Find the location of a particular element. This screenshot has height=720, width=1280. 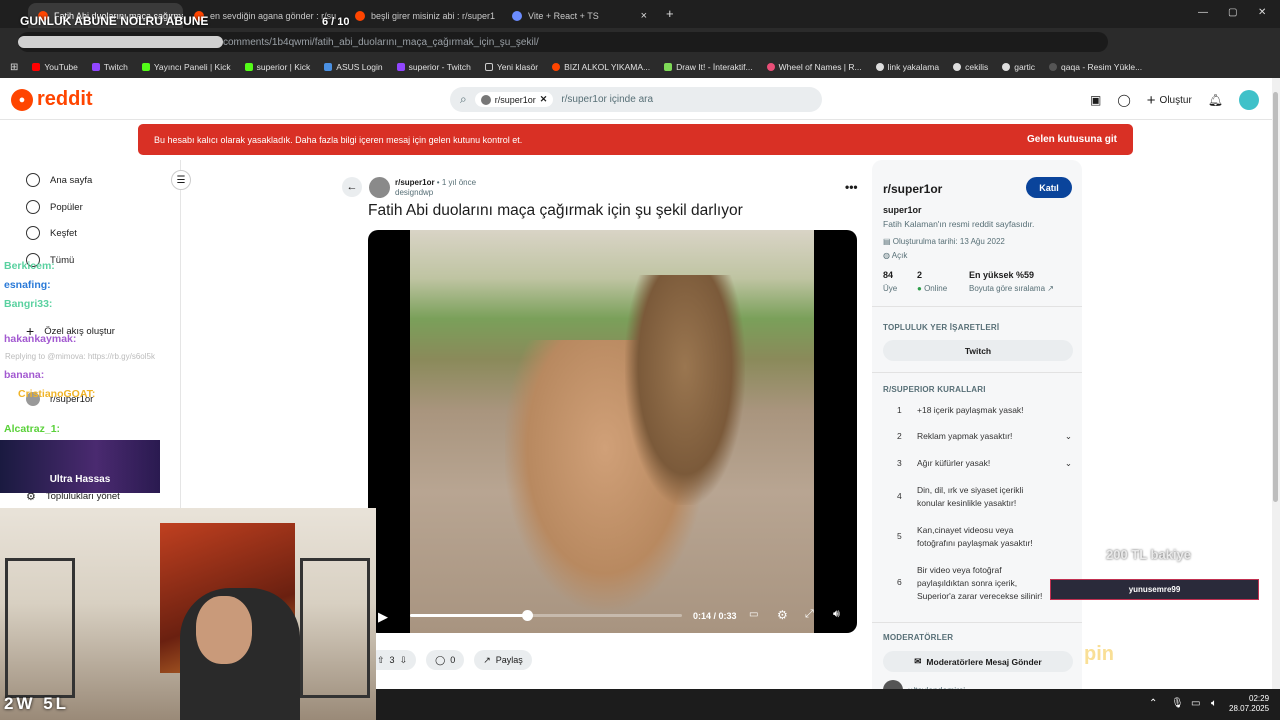

rank-label: Boyuta göre sıralama ↗ is located at coordinates (1011, 288).